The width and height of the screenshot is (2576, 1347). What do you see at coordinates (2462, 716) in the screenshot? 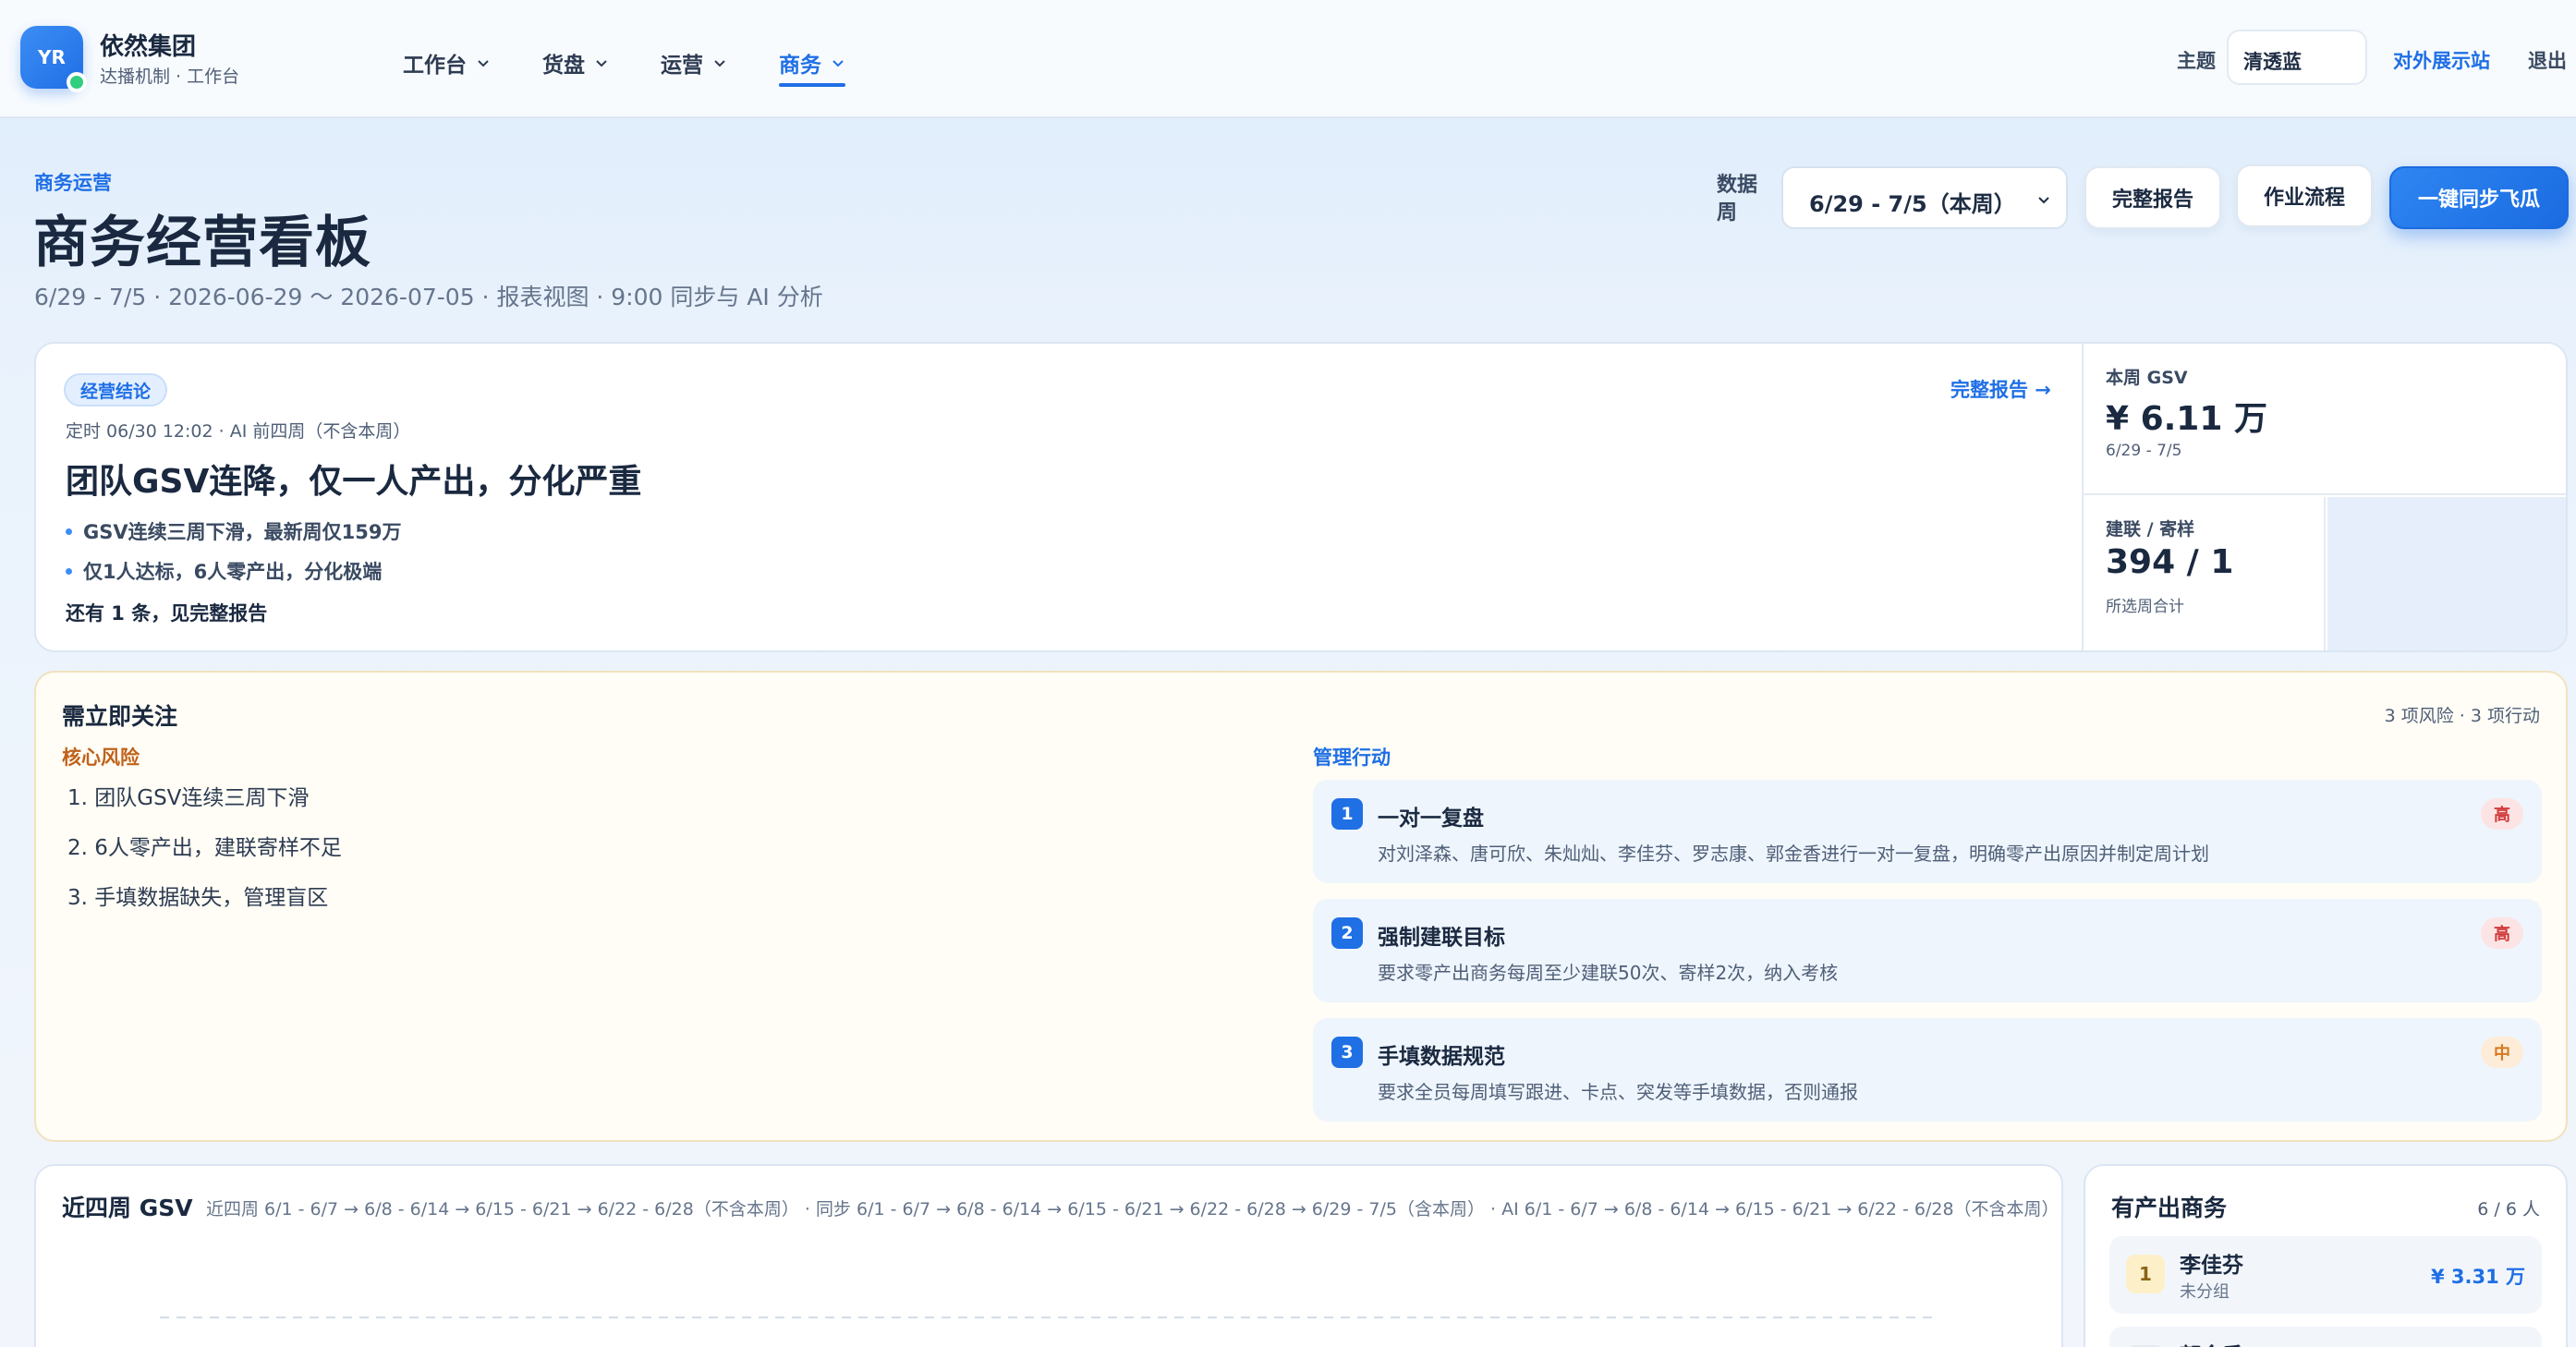
I see `attention-count: 3 项风险 · 3 项行动` at bounding box center [2462, 716].